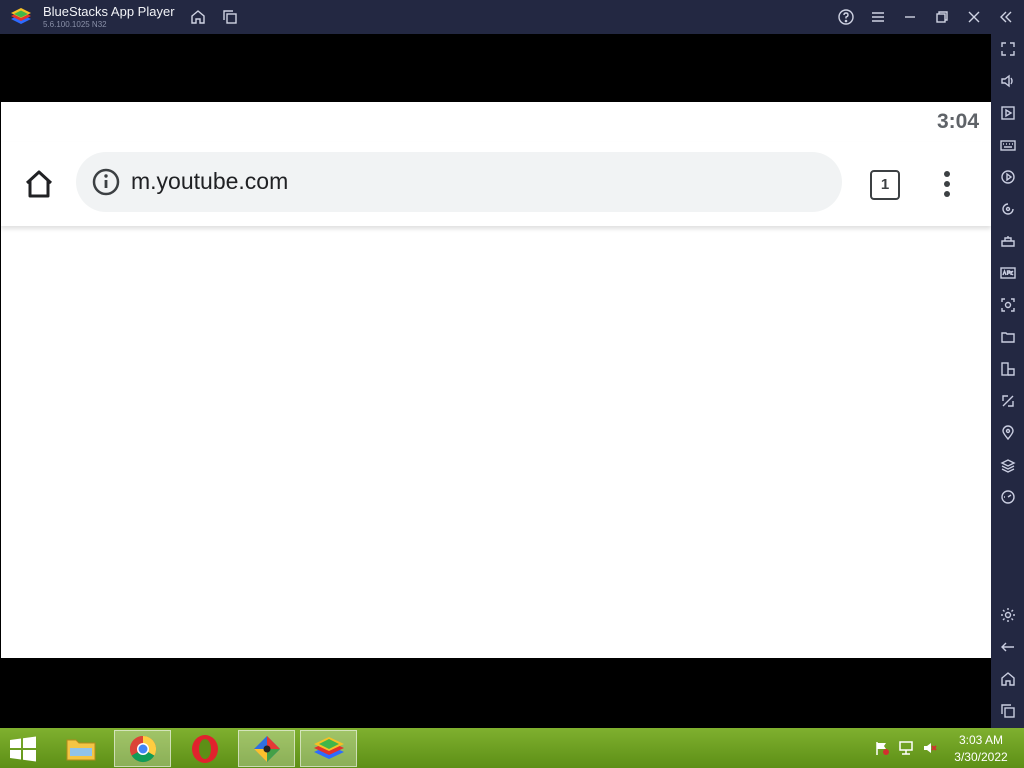 The height and width of the screenshot is (768, 1024). I want to click on browser-toolbar: m.youtube.com 1, so click(496, 184).